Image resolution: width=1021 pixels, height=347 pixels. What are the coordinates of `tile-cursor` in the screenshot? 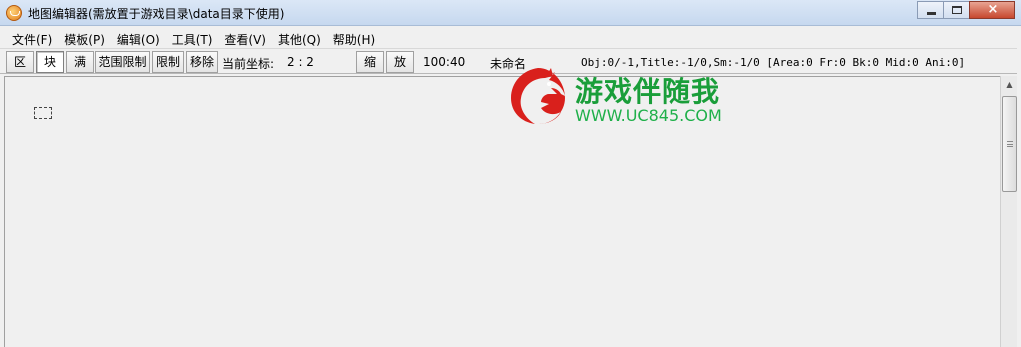 It's located at (43, 113).